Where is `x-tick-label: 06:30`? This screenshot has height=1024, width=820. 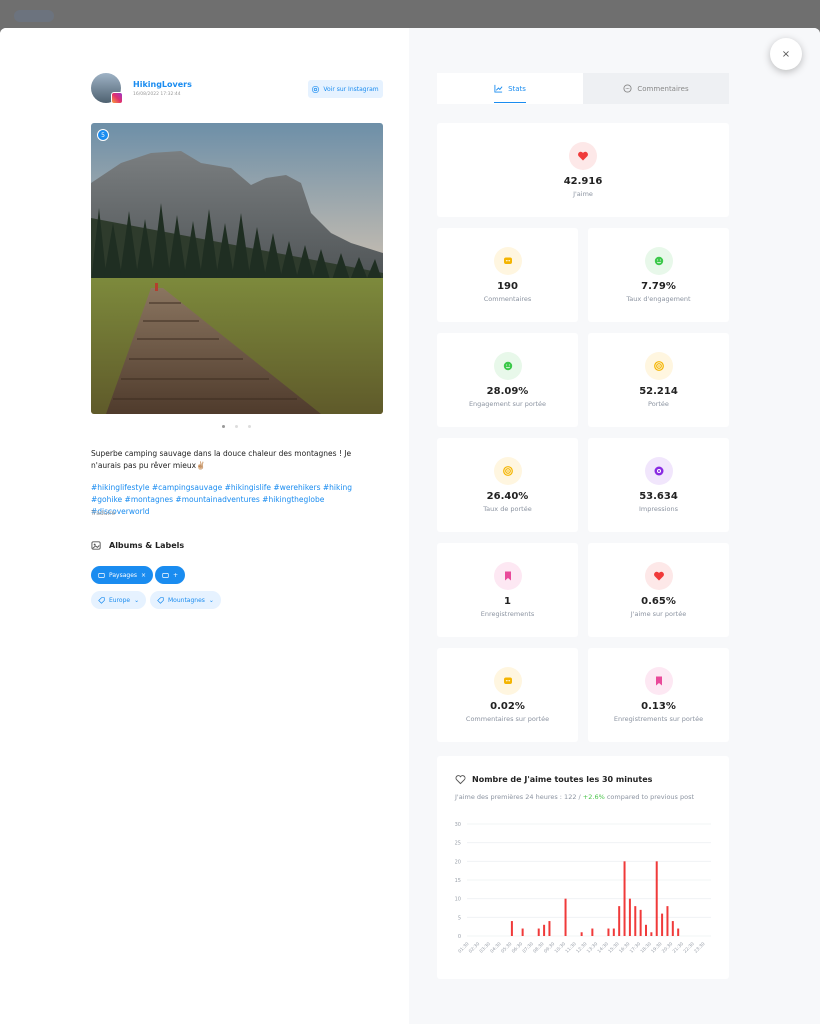 x-tick-label: 06:30 is located at coordinates (518, 948).